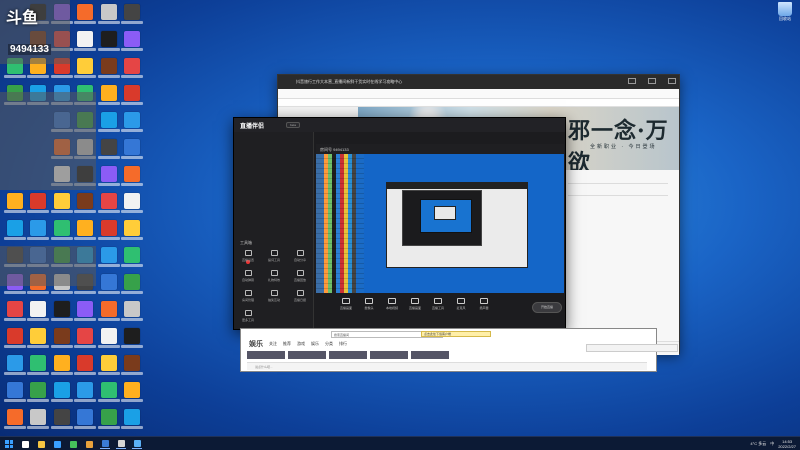  What do you see at coordinates (399, 125) in the screenshot?
I see `live-titlebar: 直播伴侣 beta` at bounding box center [399, 125].